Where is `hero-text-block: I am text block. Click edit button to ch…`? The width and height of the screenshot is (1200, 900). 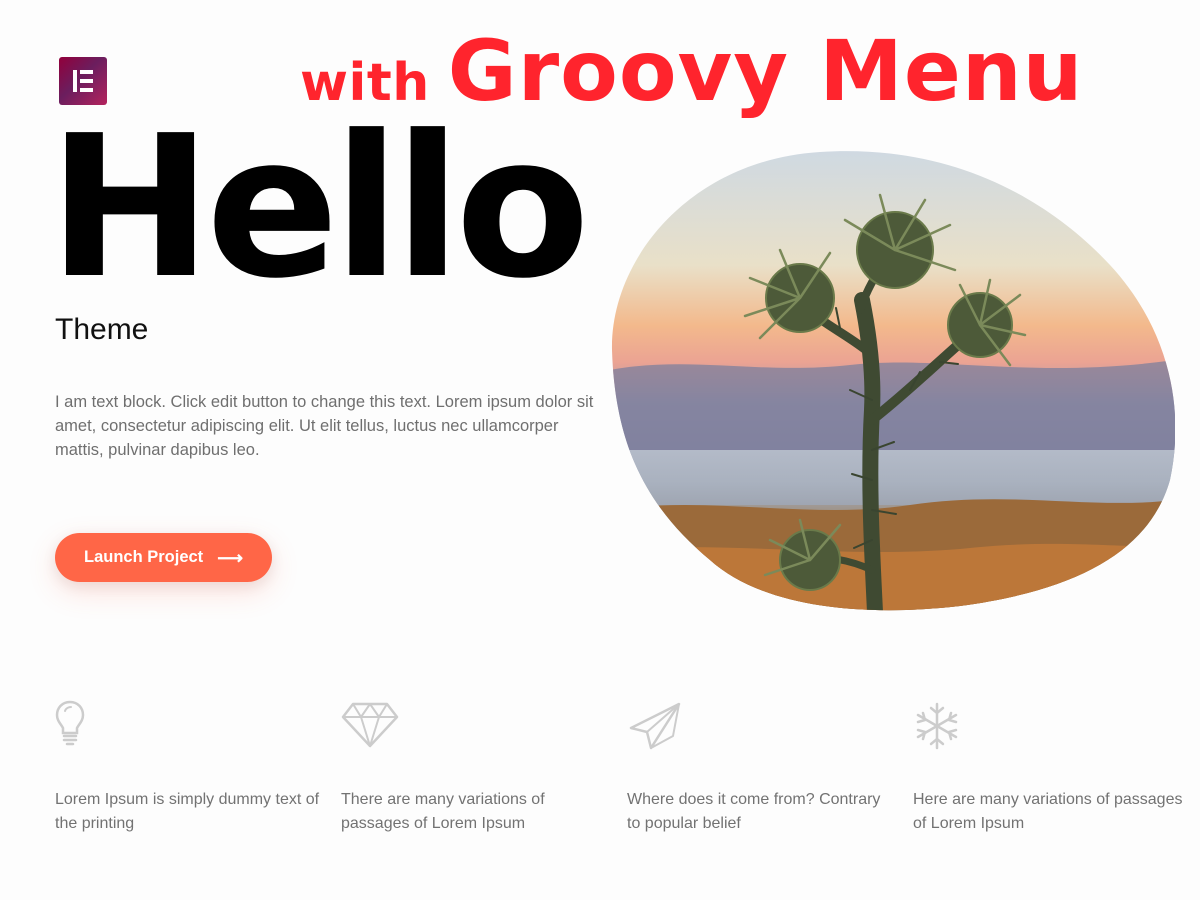
hero-text-block: I am text block. Click edit button to ch… is located at coordinates (324, 426).